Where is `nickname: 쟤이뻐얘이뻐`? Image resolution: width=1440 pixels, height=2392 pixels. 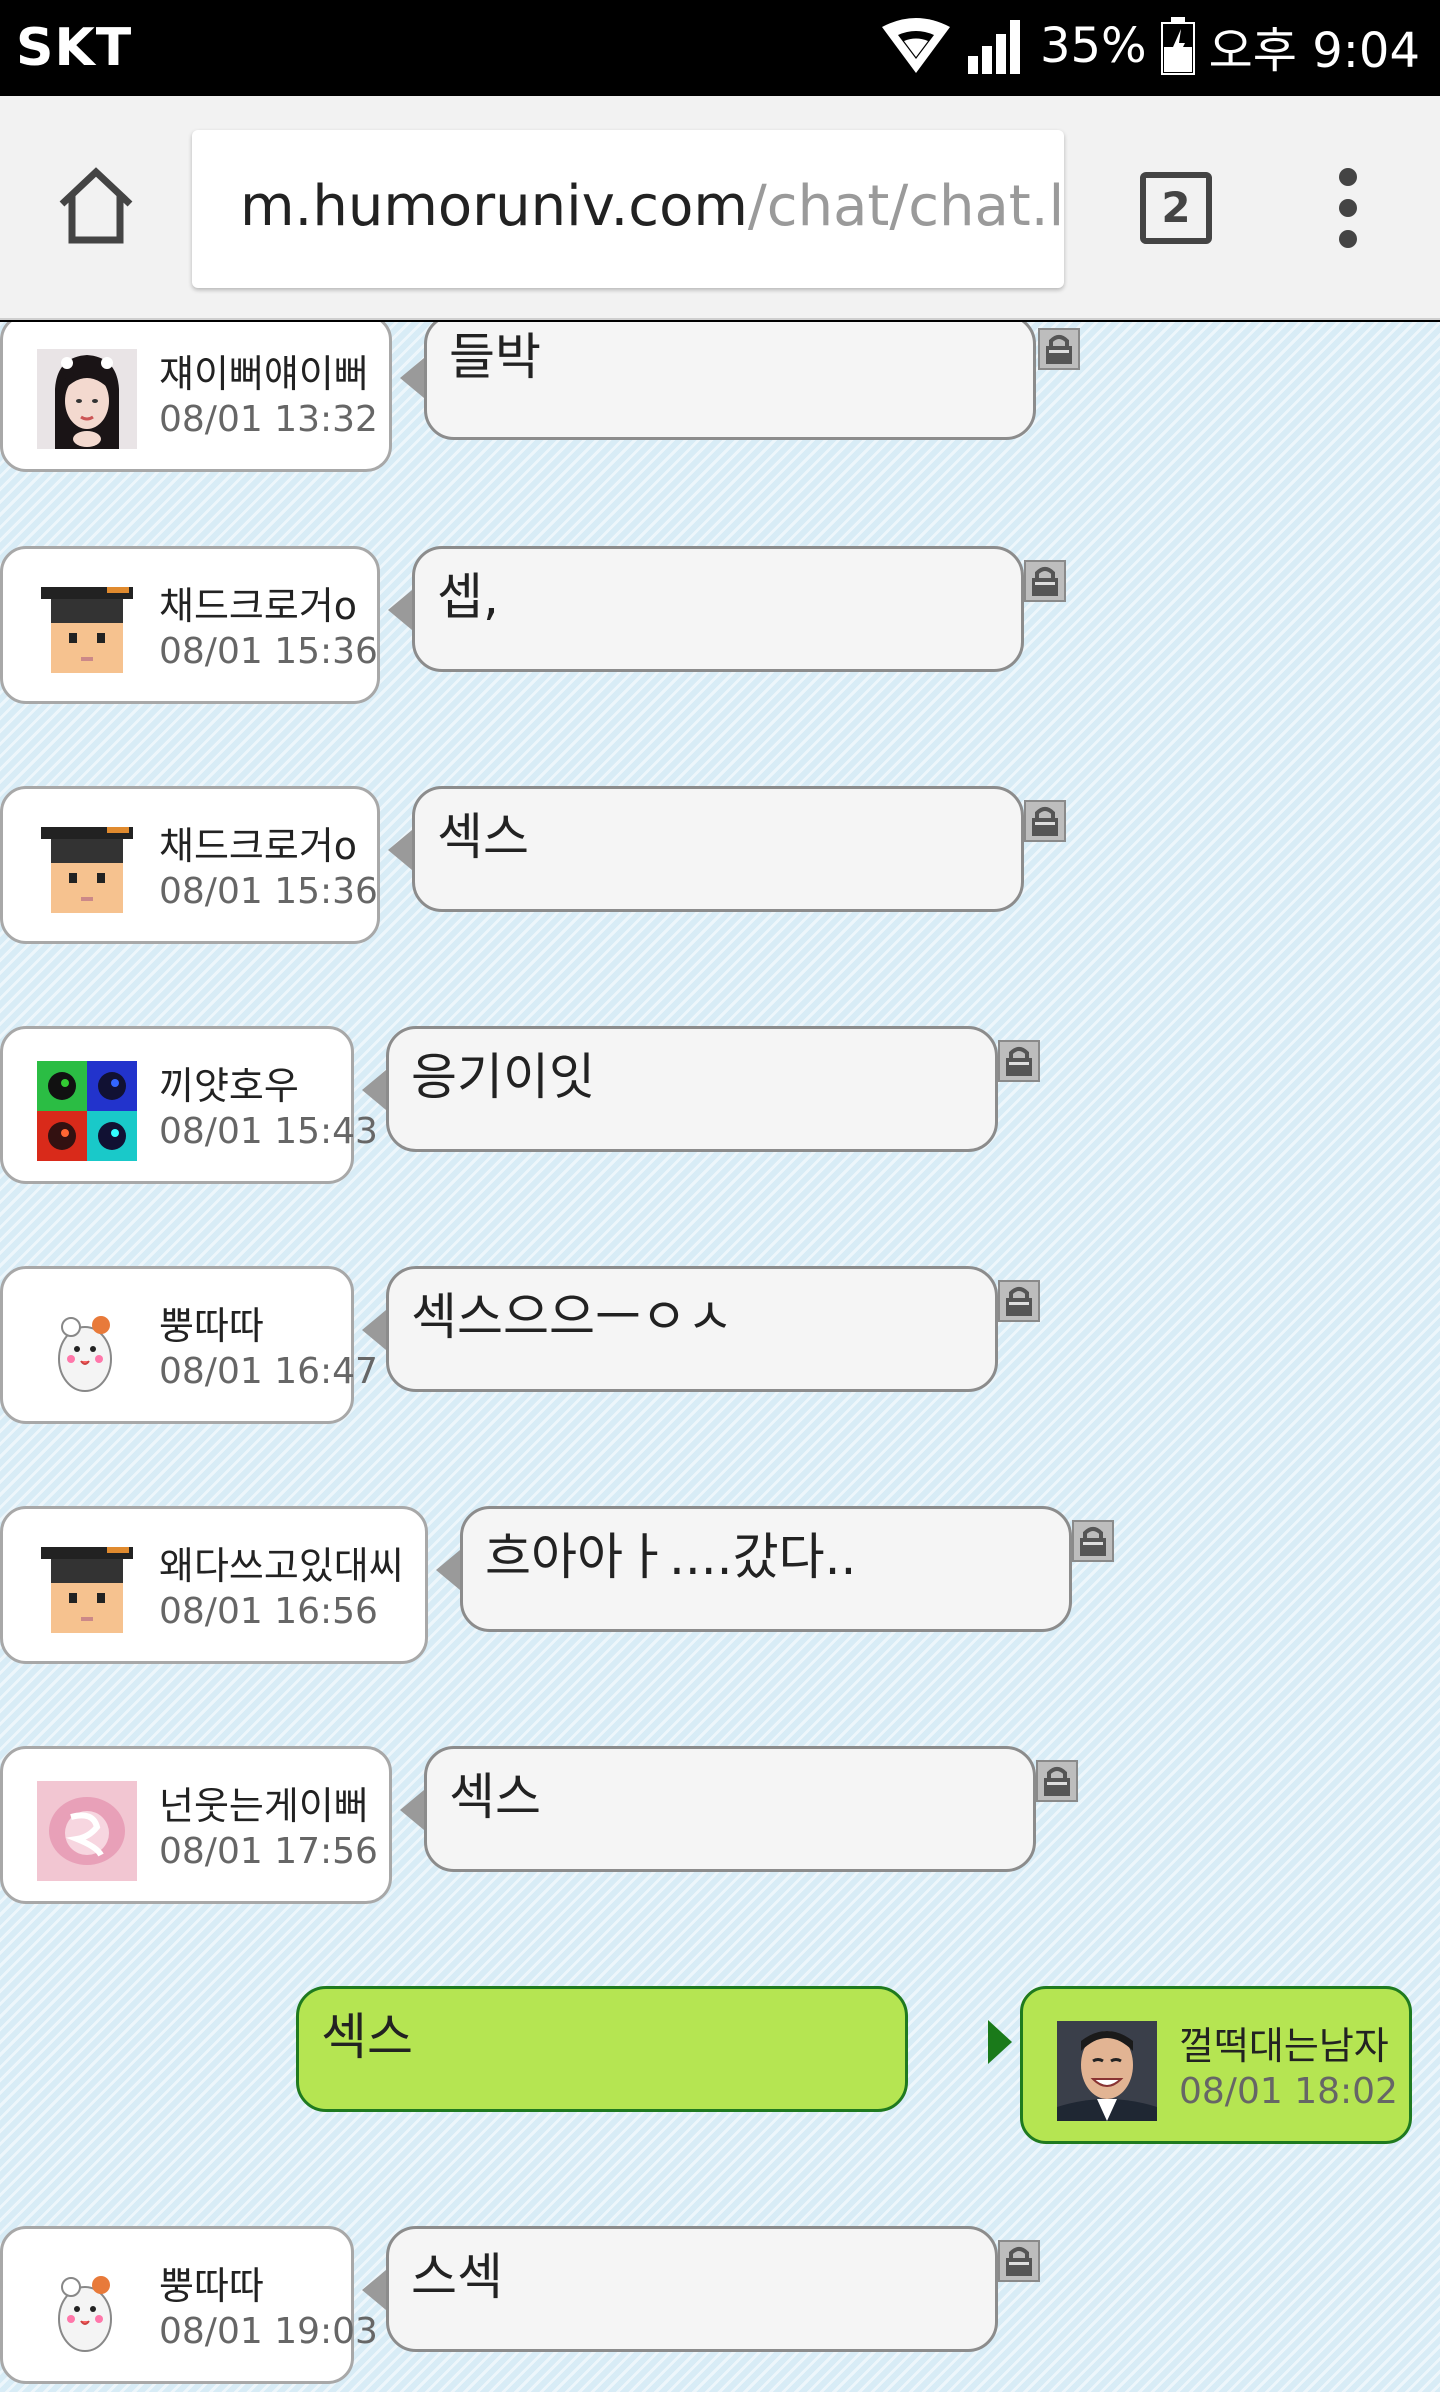 nickname: 쟤이뻐얘이뻐 is located at coordinates (264, 374).